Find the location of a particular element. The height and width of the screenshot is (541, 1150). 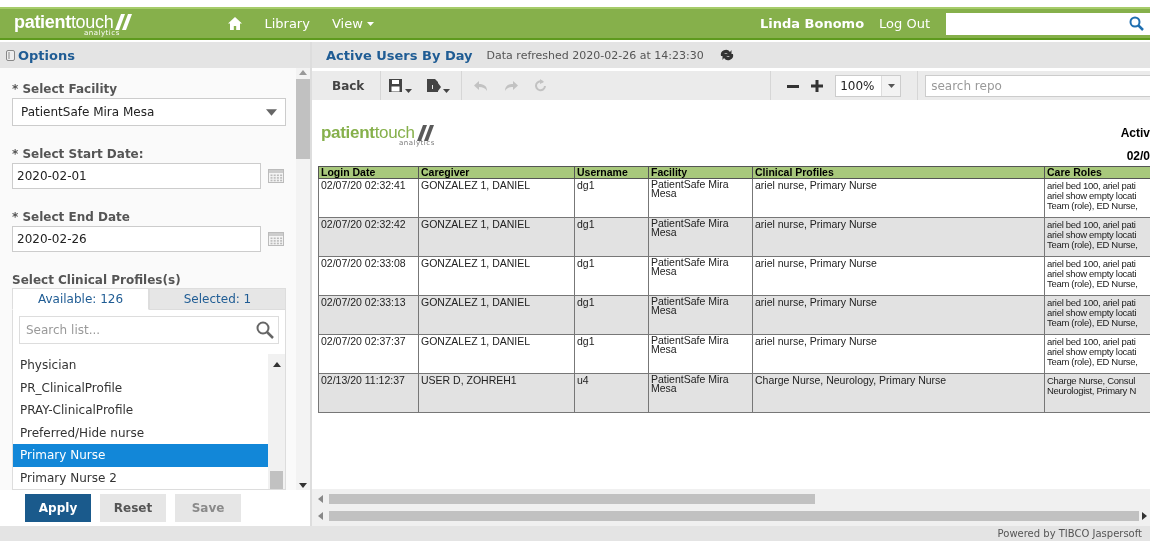

field-label: * Select End Date is located at coordinates (71, 217).